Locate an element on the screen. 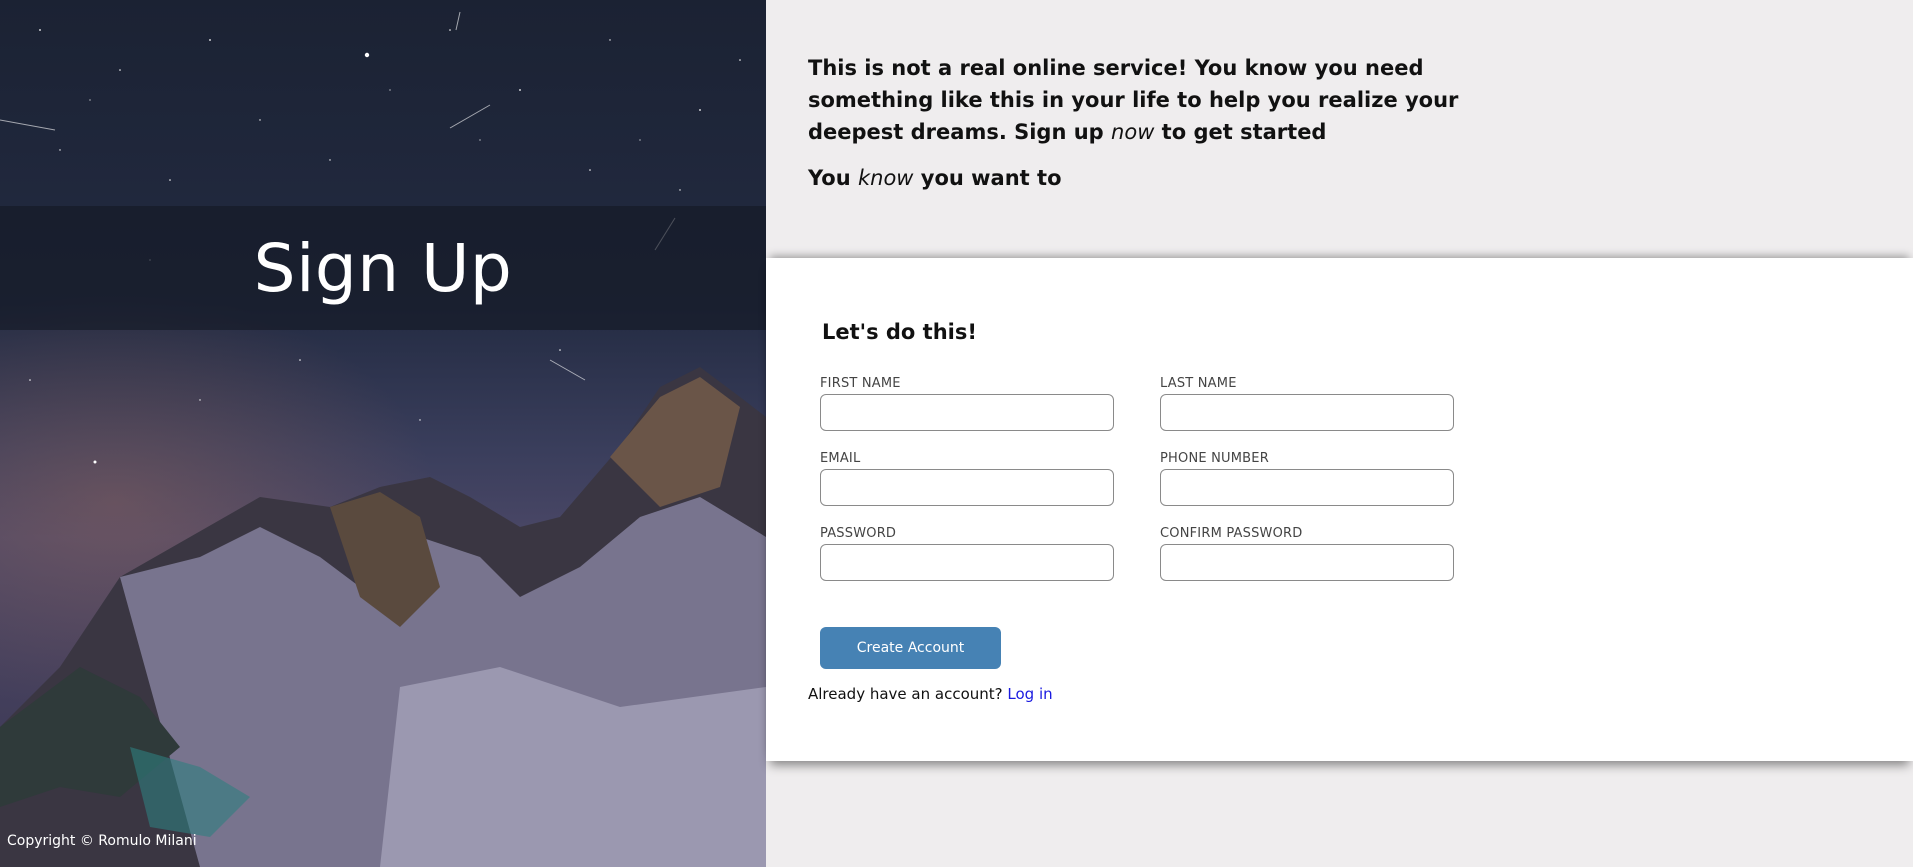 Image resolution: width=1913 pixels, height=867 pixels. copyright-text: Copyright © Romulo Milani is located at coordinates (102, 841).